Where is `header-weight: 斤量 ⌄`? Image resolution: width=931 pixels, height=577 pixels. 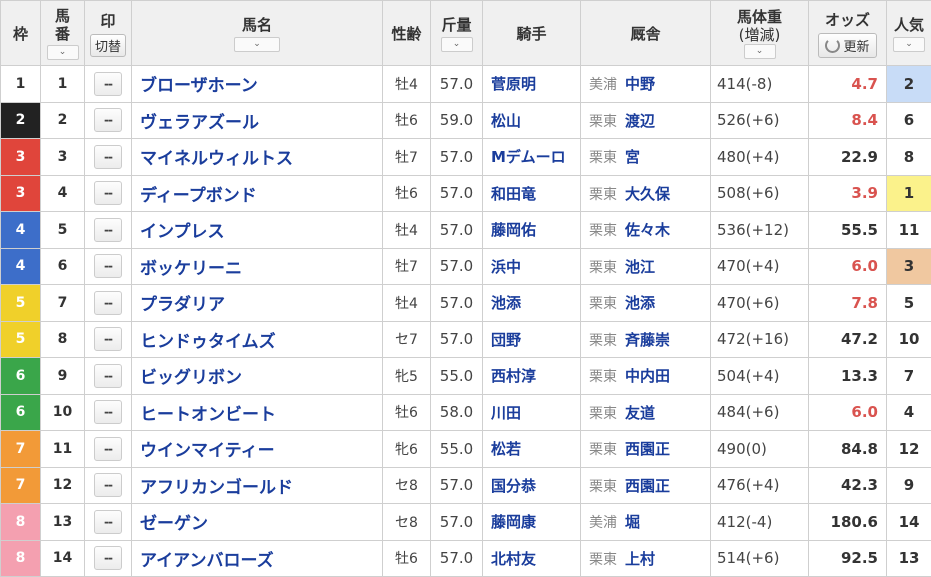 header-weight: 斤量 ⌄ is located at coordinates (457, 33).